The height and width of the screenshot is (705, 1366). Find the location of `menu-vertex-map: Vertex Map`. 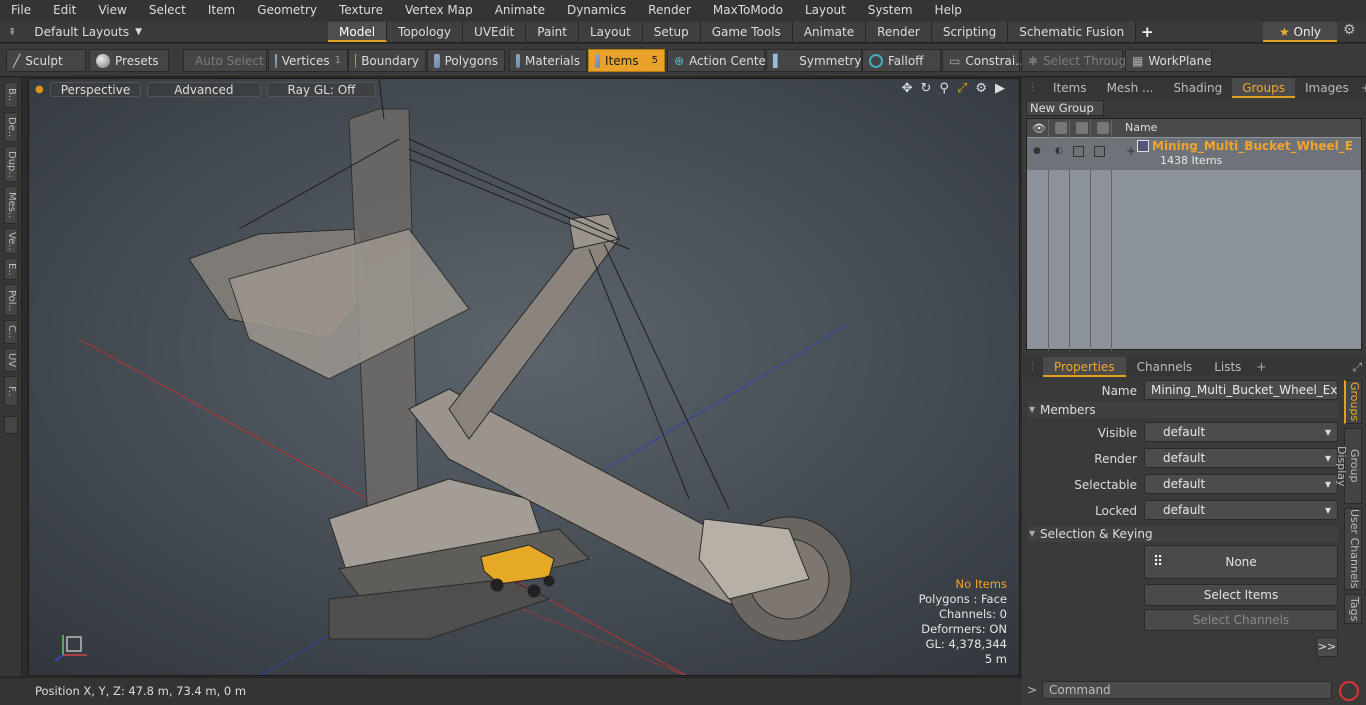

menu-vertex-map: Vertex Map is located at coordinates (439, 10).